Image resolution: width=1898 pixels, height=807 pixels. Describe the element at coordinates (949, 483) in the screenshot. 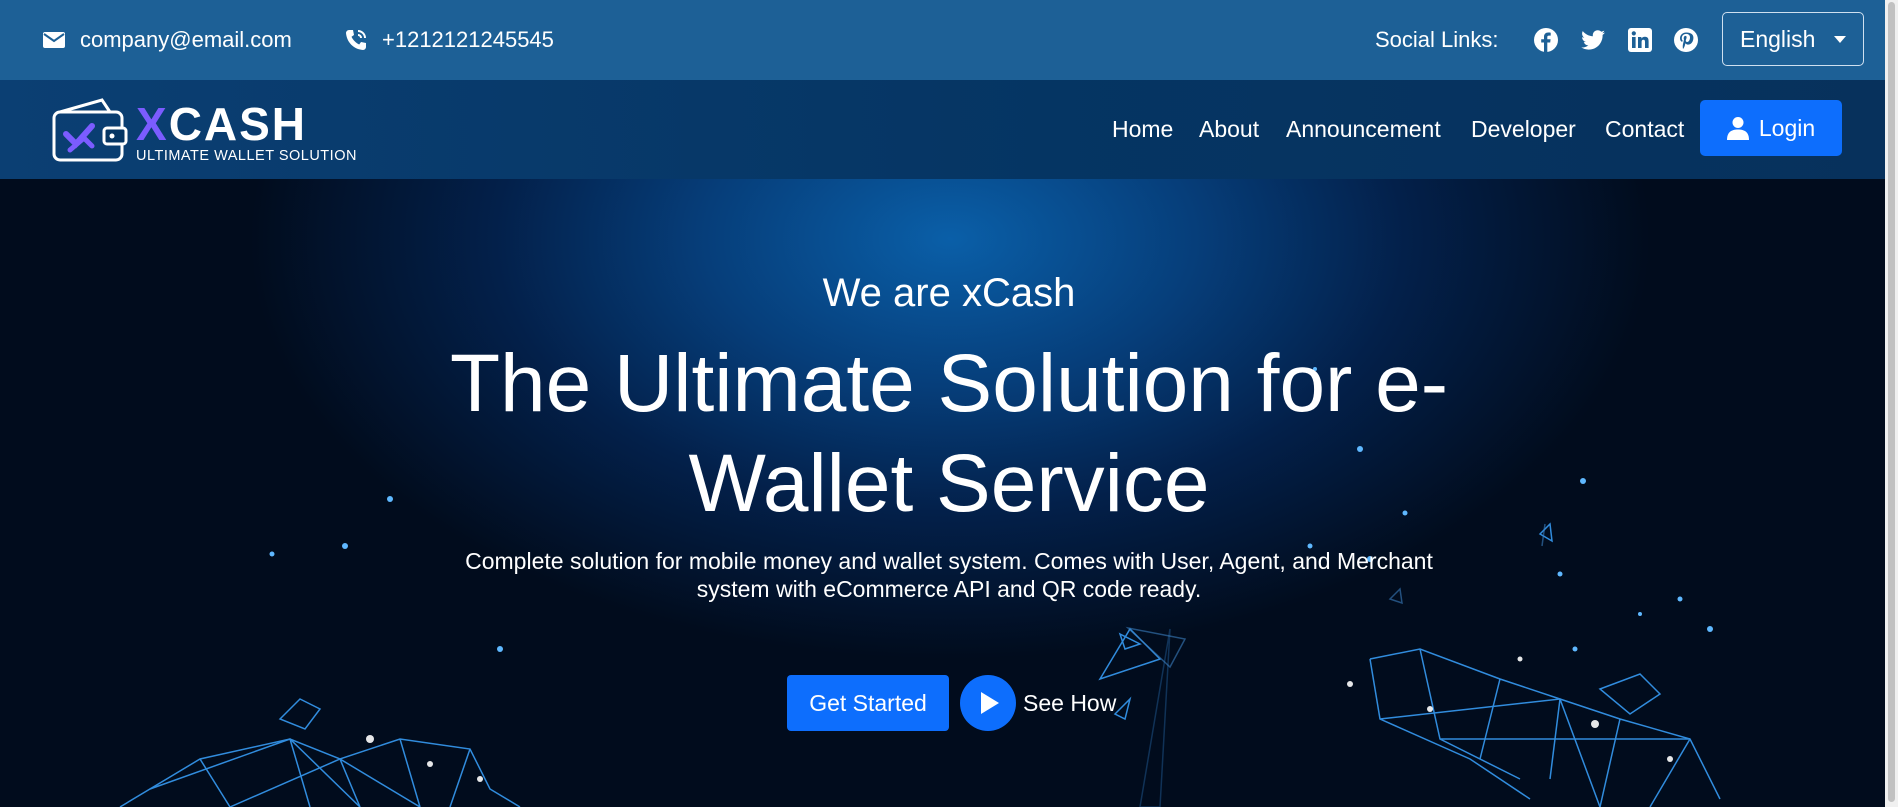

I see `hero-headline-line-2: Wallet Service` at that location.